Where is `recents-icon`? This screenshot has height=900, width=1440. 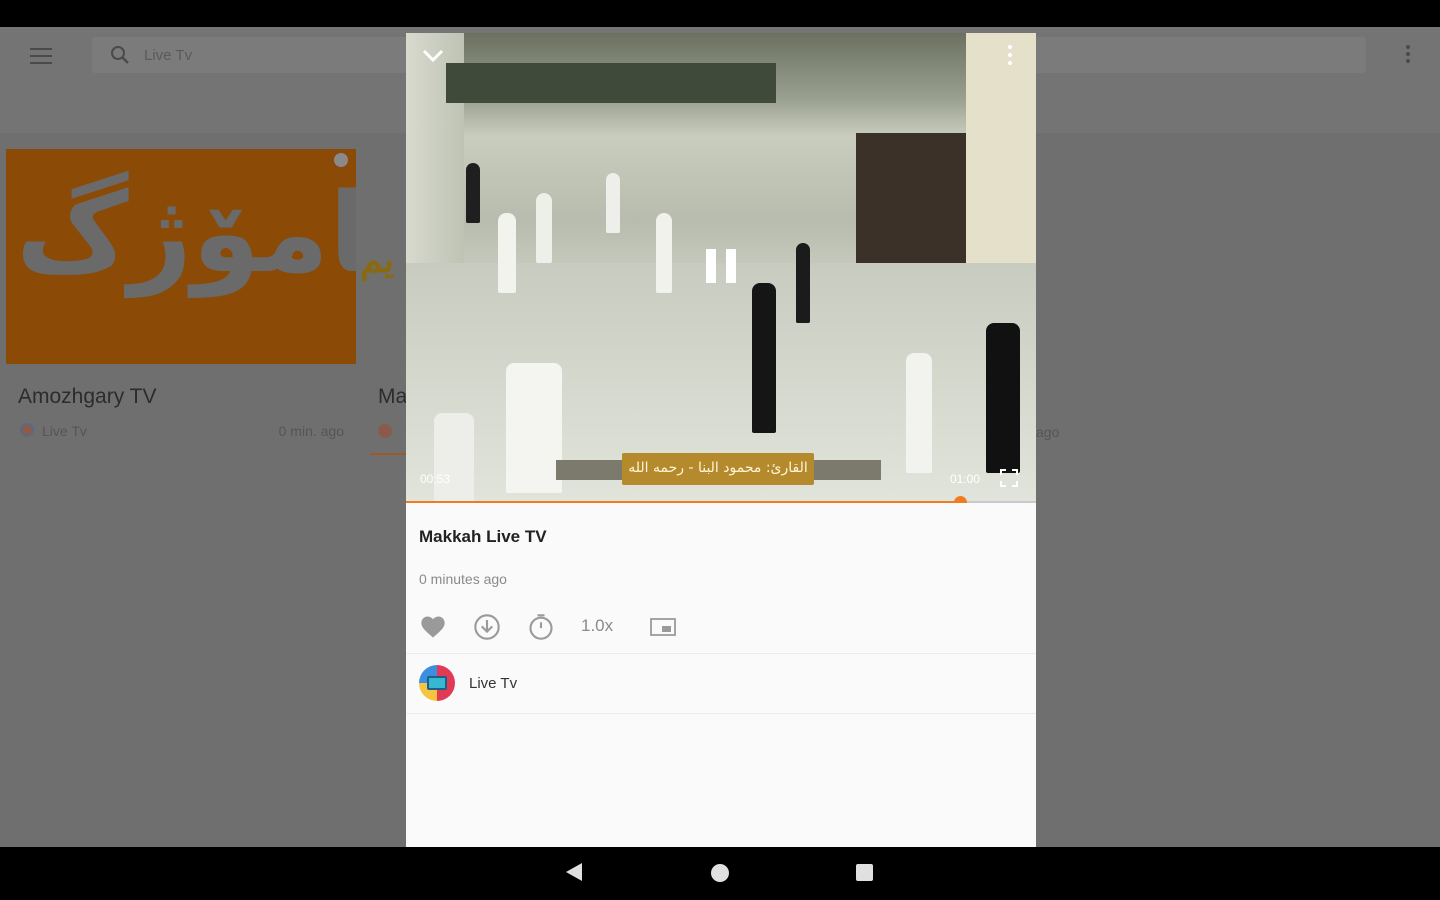
recents-icon is located at coordinates (864, 872).